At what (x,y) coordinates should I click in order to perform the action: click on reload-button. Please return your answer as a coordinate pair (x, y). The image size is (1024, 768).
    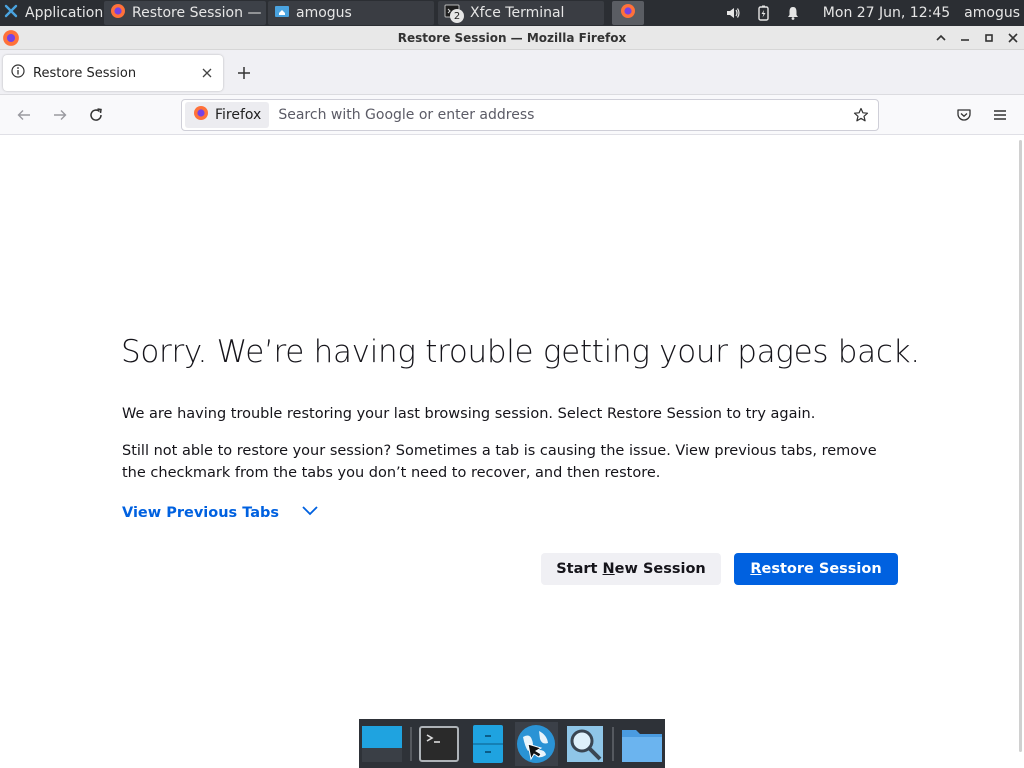
    Looking at the image, I should click on (96, 115).